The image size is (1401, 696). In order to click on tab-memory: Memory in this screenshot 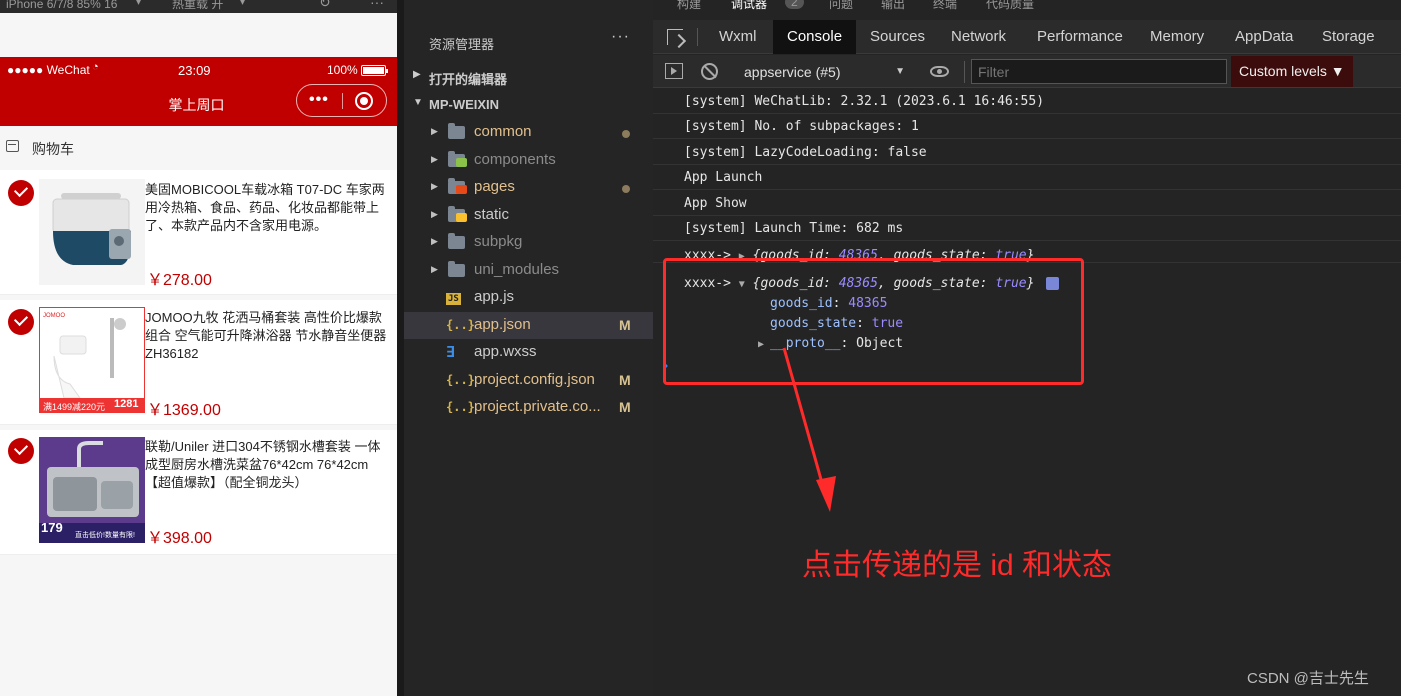, I will do `click(1177, 37)`.